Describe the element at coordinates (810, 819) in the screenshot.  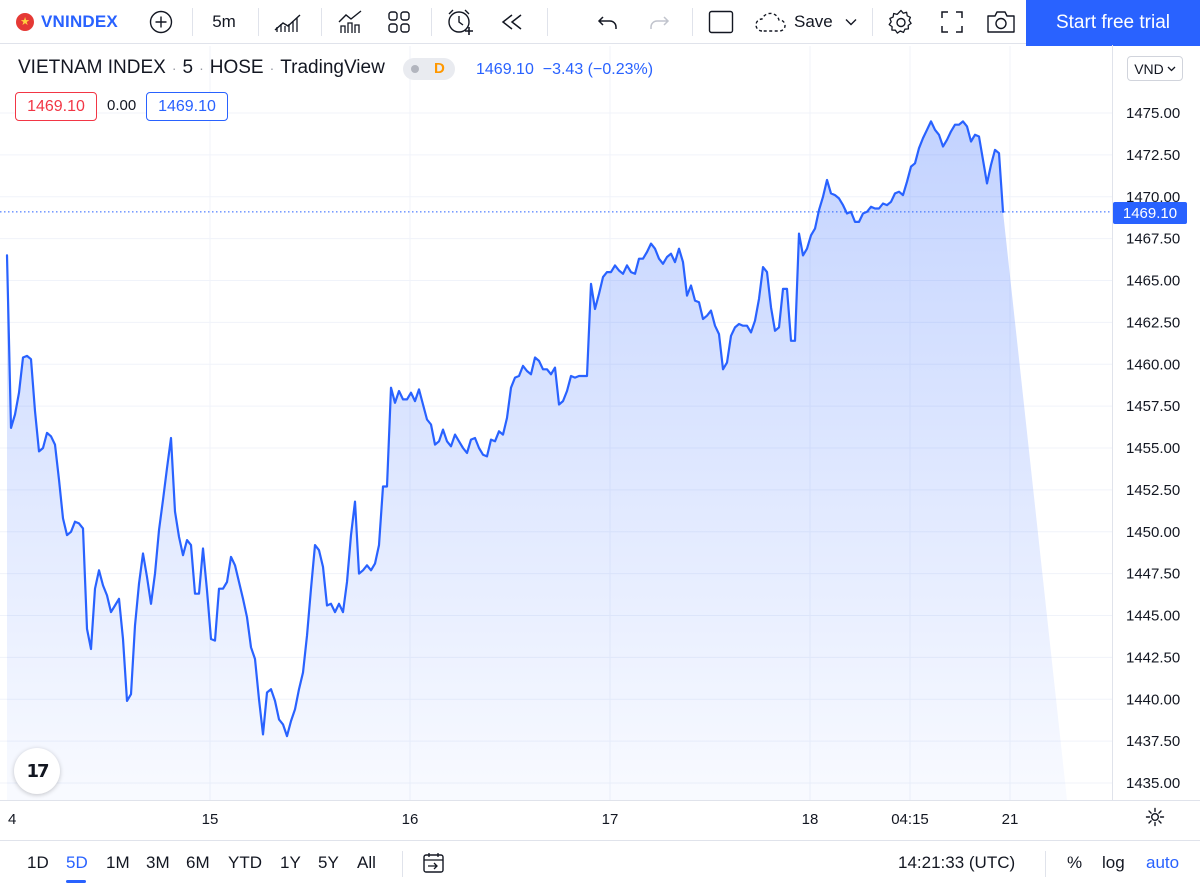
I see `time-axis-tick-label: 18` at that location.